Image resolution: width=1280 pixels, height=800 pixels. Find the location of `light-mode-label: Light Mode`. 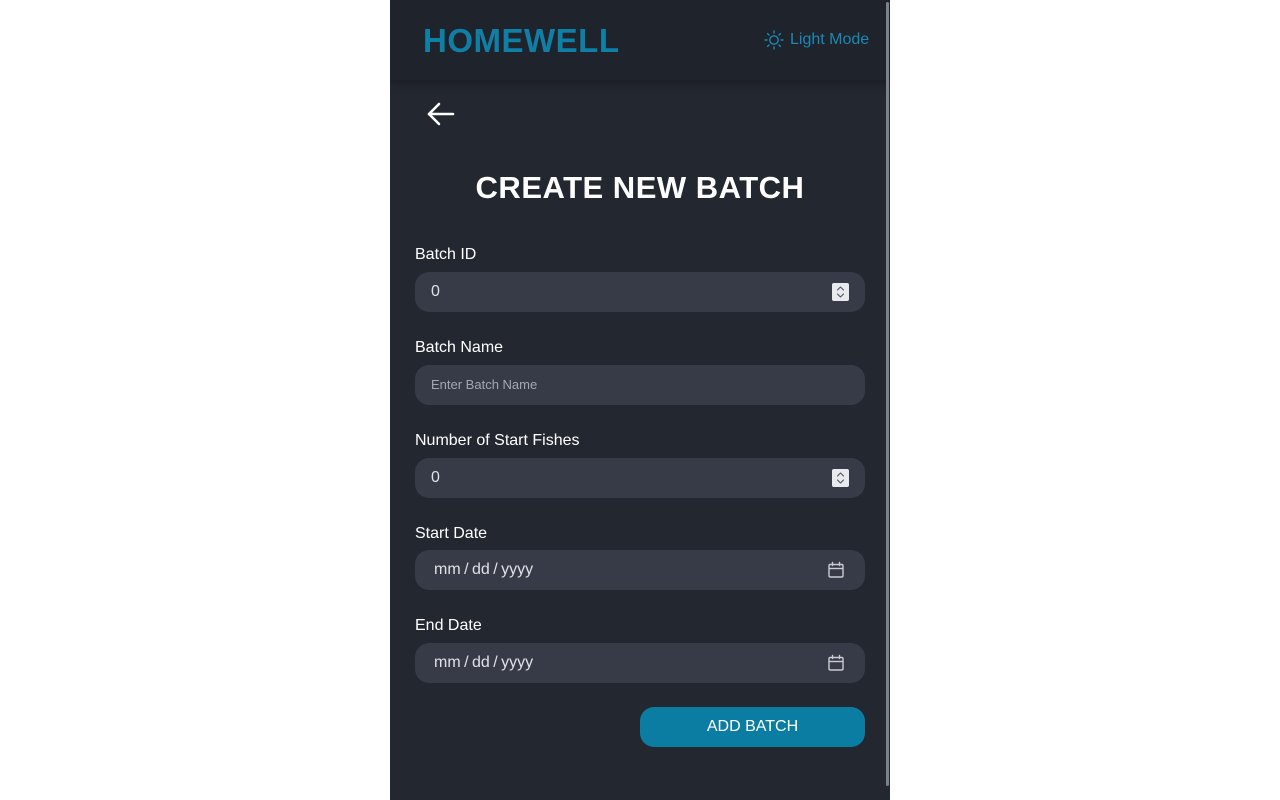

light-mode-label: Light Mode is located at coordinates (830, 39).